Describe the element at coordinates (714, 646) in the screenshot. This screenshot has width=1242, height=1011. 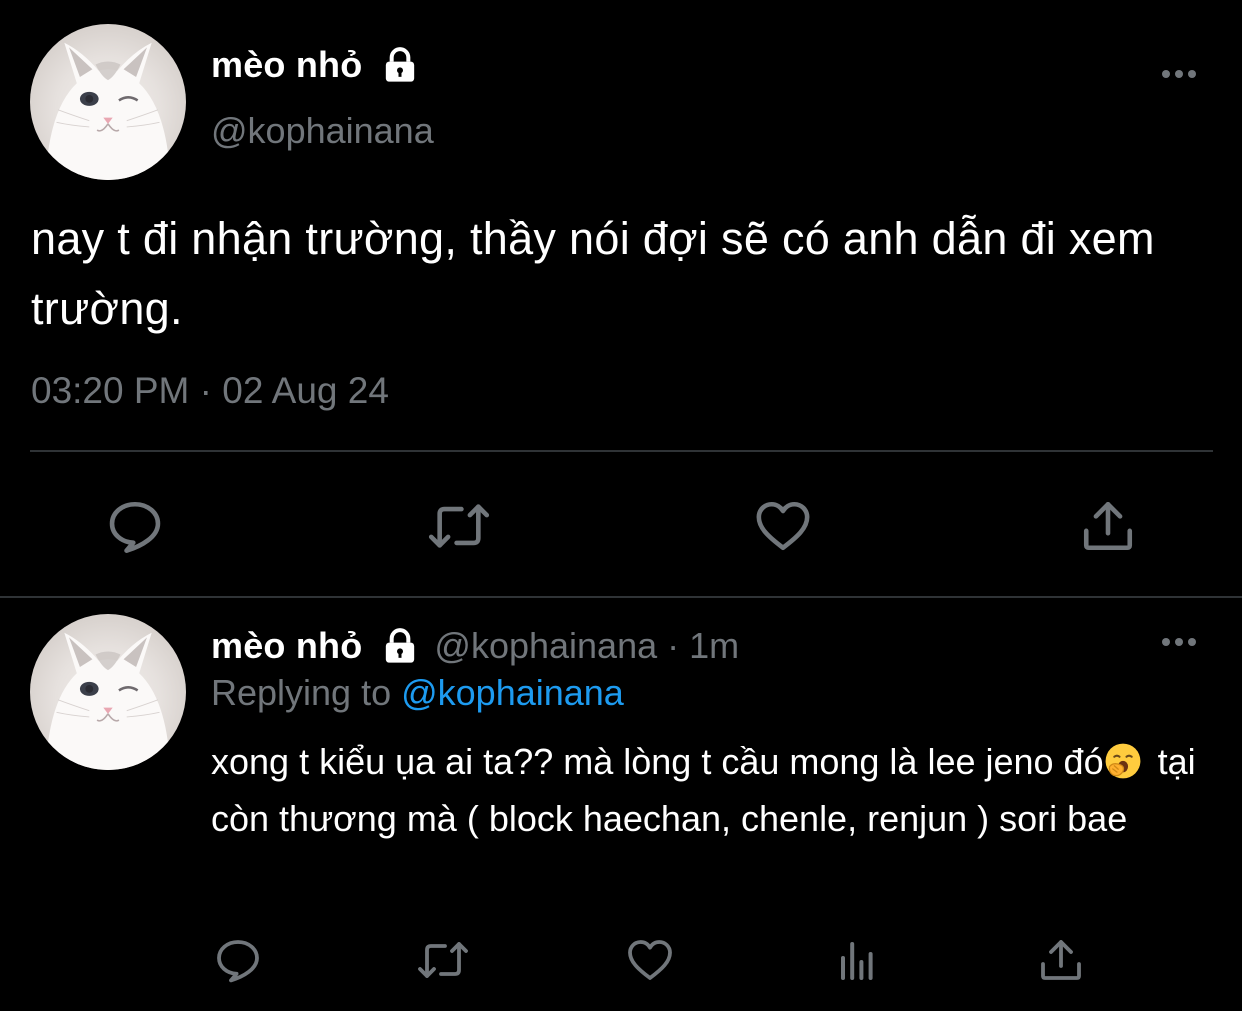
I see `relative-time: 1m` at that location.